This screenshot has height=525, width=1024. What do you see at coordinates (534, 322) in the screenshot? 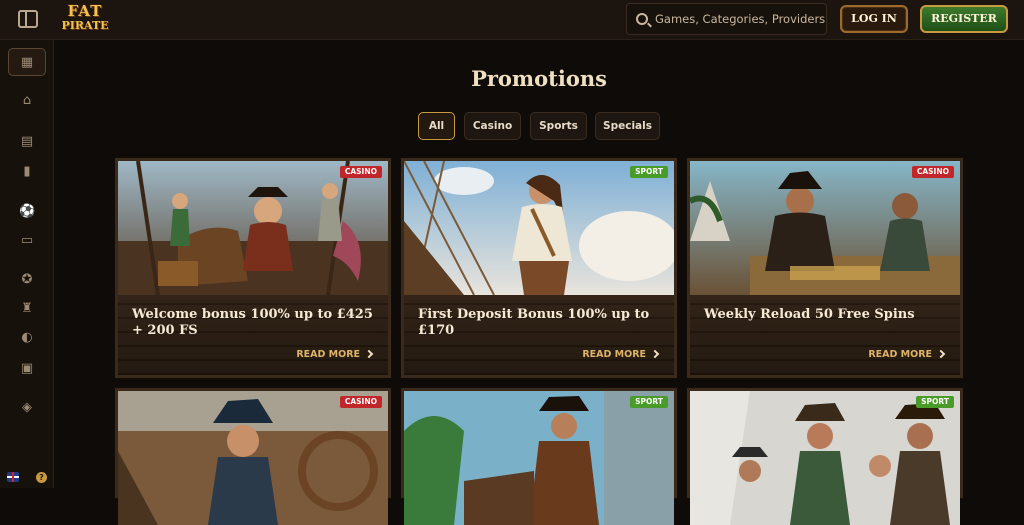
I see `promo-title: First Deposit Bonus 100% up to £170` at bounding box center [534, 322].